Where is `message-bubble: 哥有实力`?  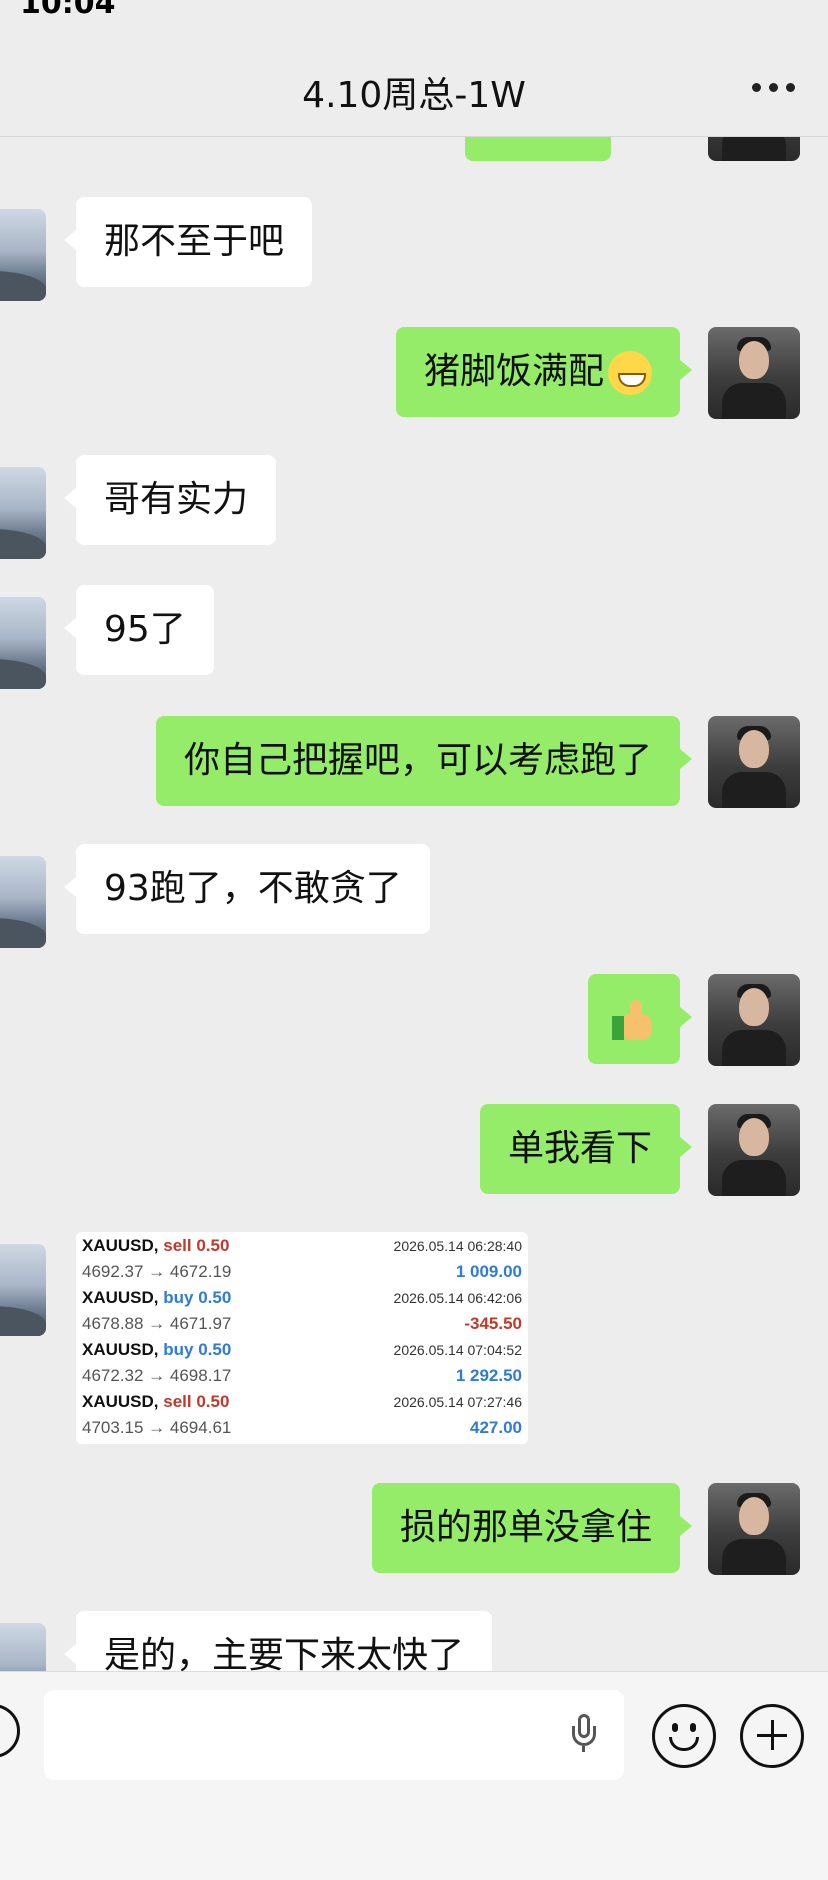
message-bubble: 哥有实力 is located at coordinates (170, 500).